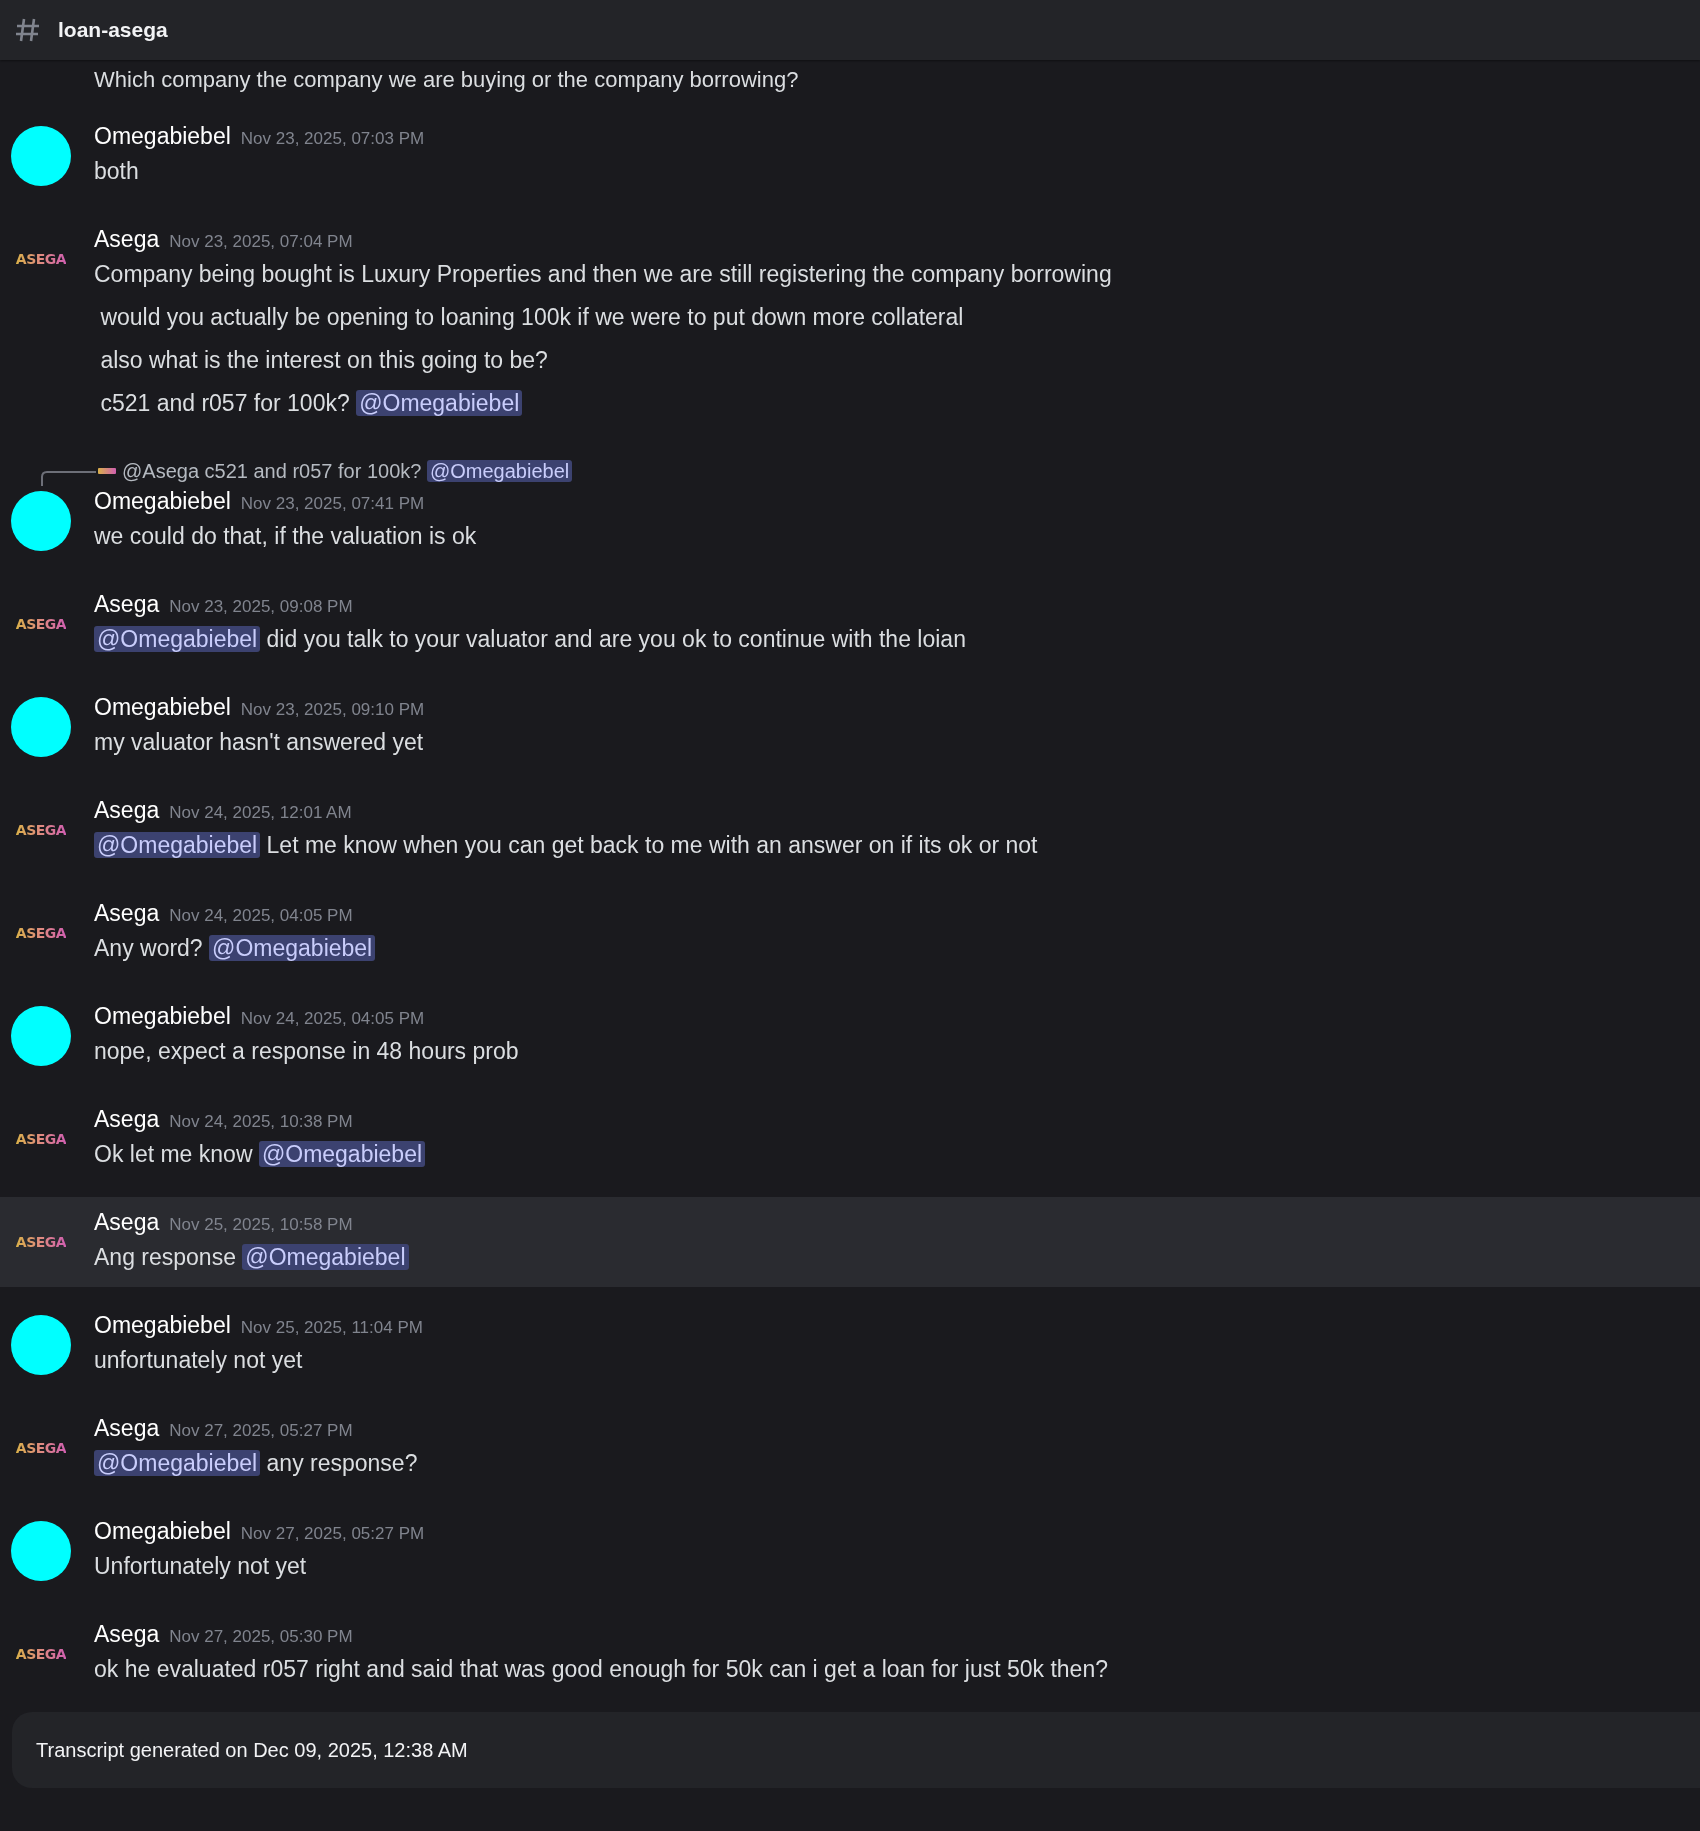 The width and height of the screenshot is (1700, 1831). Describe the element at coordinates (252, 1750) in the screenshot. I see `footer-text: Transcript generated on Dec 09, 2025, 12:38 AM` at that location.